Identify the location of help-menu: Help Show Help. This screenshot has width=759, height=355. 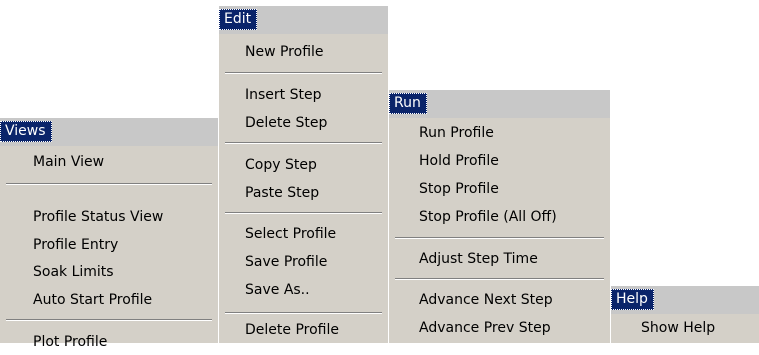
(685, 314).